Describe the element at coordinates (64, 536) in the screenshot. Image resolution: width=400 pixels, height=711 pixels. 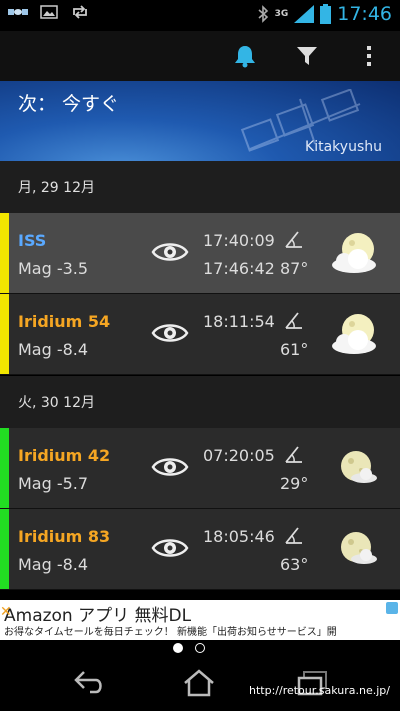
I see `satellite-name: Iridium 83` at that location.